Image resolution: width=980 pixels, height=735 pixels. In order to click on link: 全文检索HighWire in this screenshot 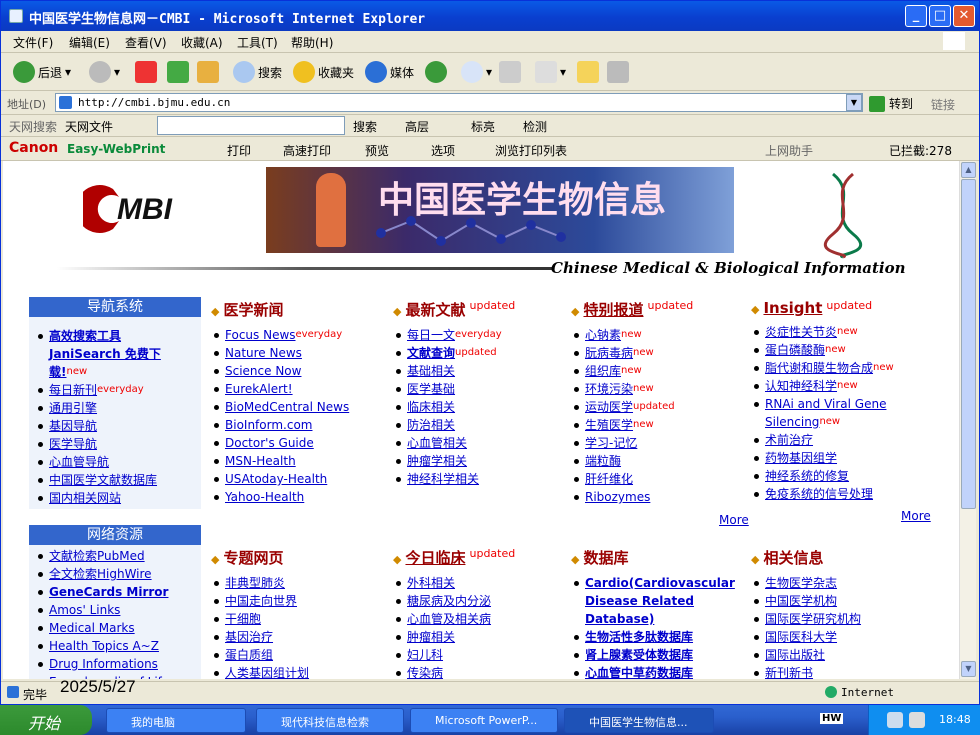, I will do `click(100, 574)`.